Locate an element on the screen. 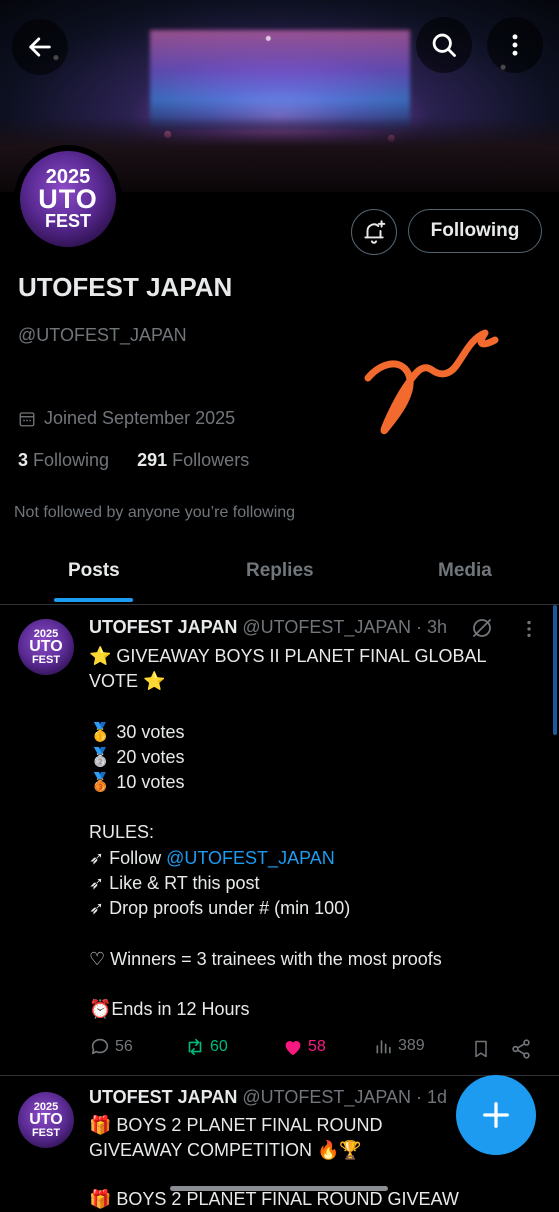  post-line: ➶ Like & RT this post is located at coordinates (174, 883).